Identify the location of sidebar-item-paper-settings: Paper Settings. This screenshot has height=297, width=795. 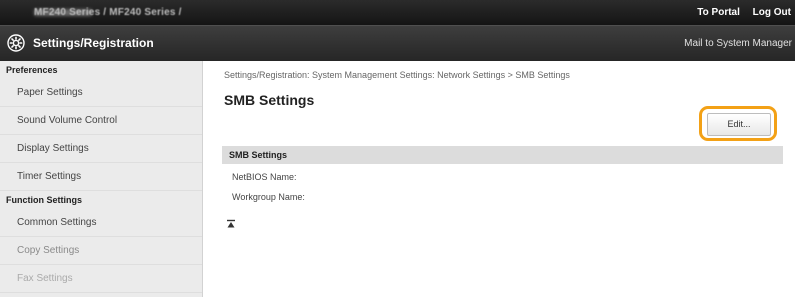
(101, 93).